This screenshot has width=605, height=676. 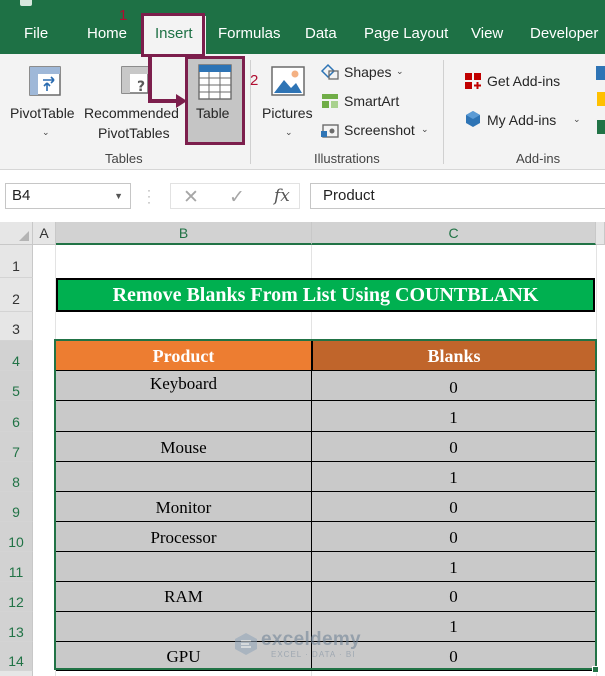 What do you see at coordinates (538, 158) in the screenshot?
I see `addins-group-label: Add-ins` at bounding box center [538, 158].